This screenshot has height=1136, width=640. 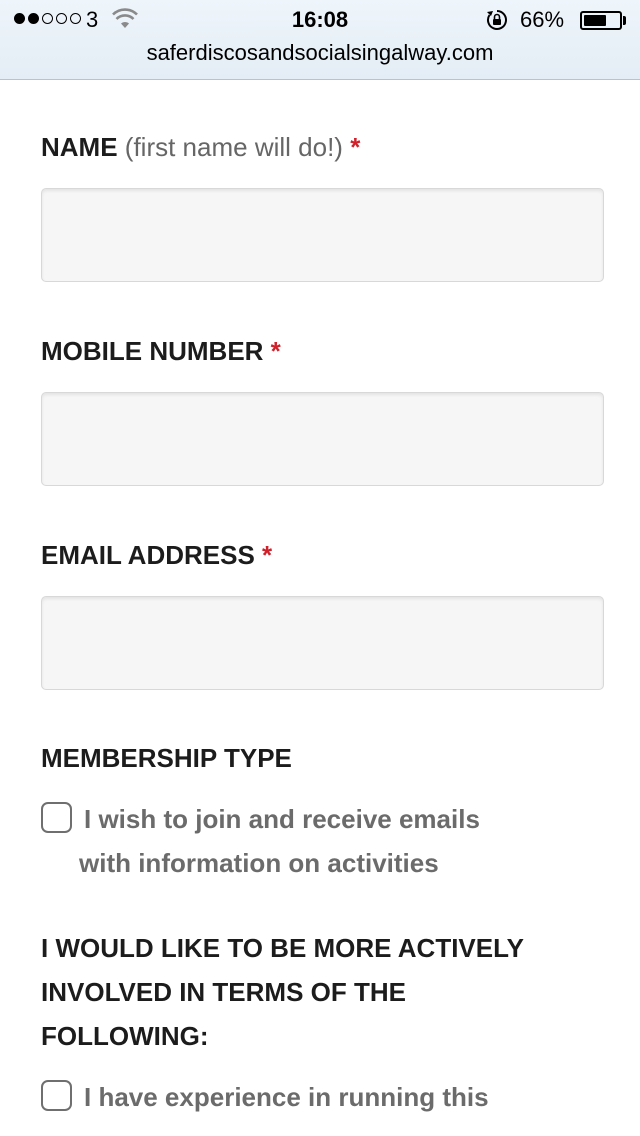 What do you see at coordinates (259, 863) in the screenshot?
I see `membership-option-line2: with information on activities` at bounding box center [259, 863].